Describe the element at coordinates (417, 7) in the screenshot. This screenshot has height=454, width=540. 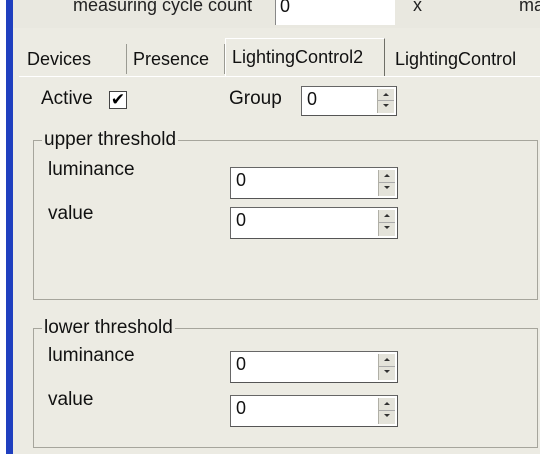
I see `x-label: x` at that location.